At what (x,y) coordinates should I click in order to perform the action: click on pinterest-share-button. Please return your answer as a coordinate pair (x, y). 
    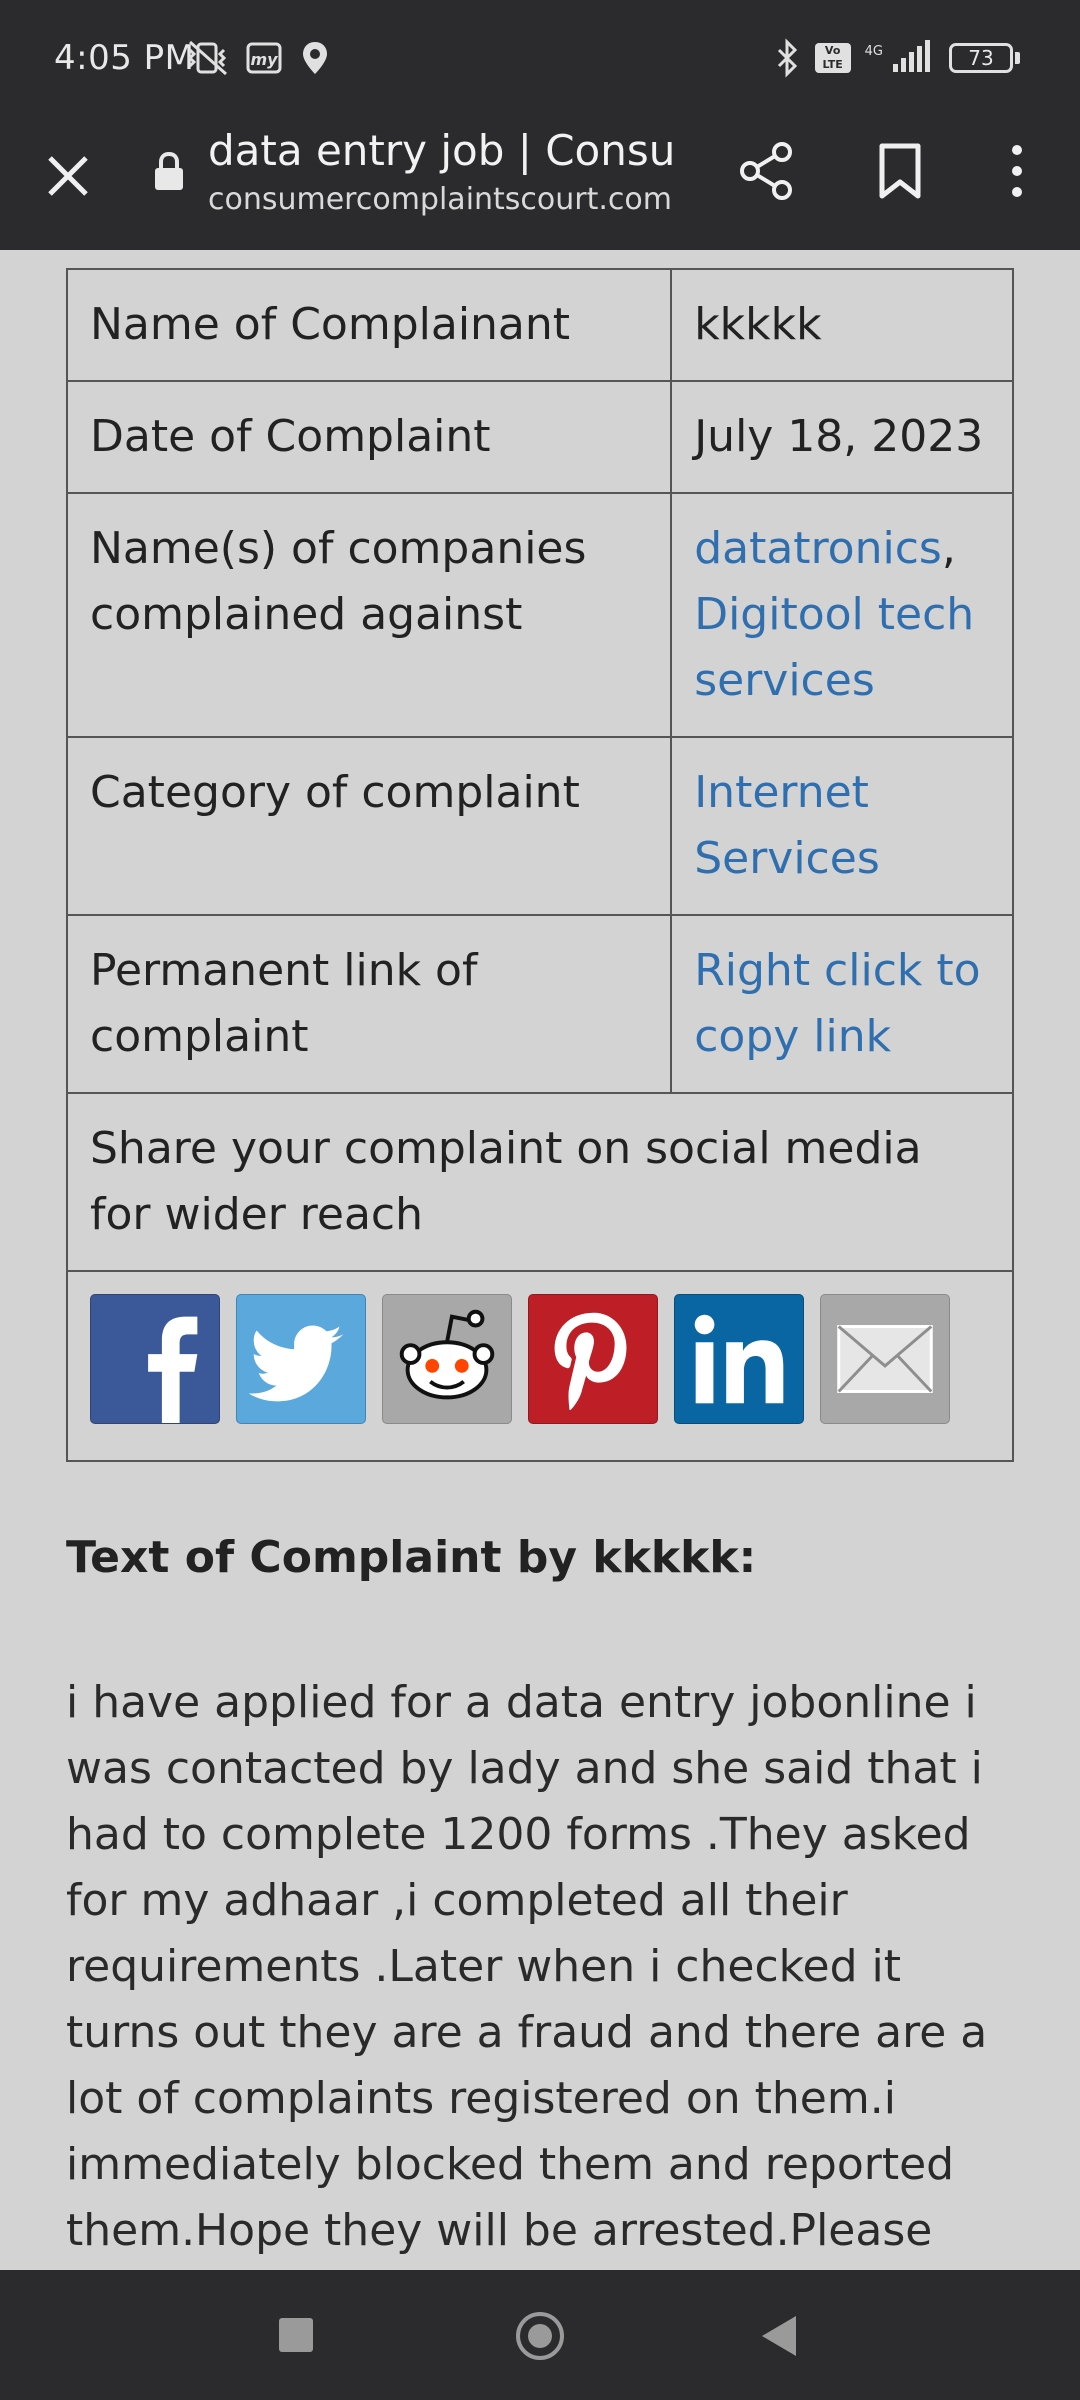
    Looking at the image, I should click on (593, 1359).